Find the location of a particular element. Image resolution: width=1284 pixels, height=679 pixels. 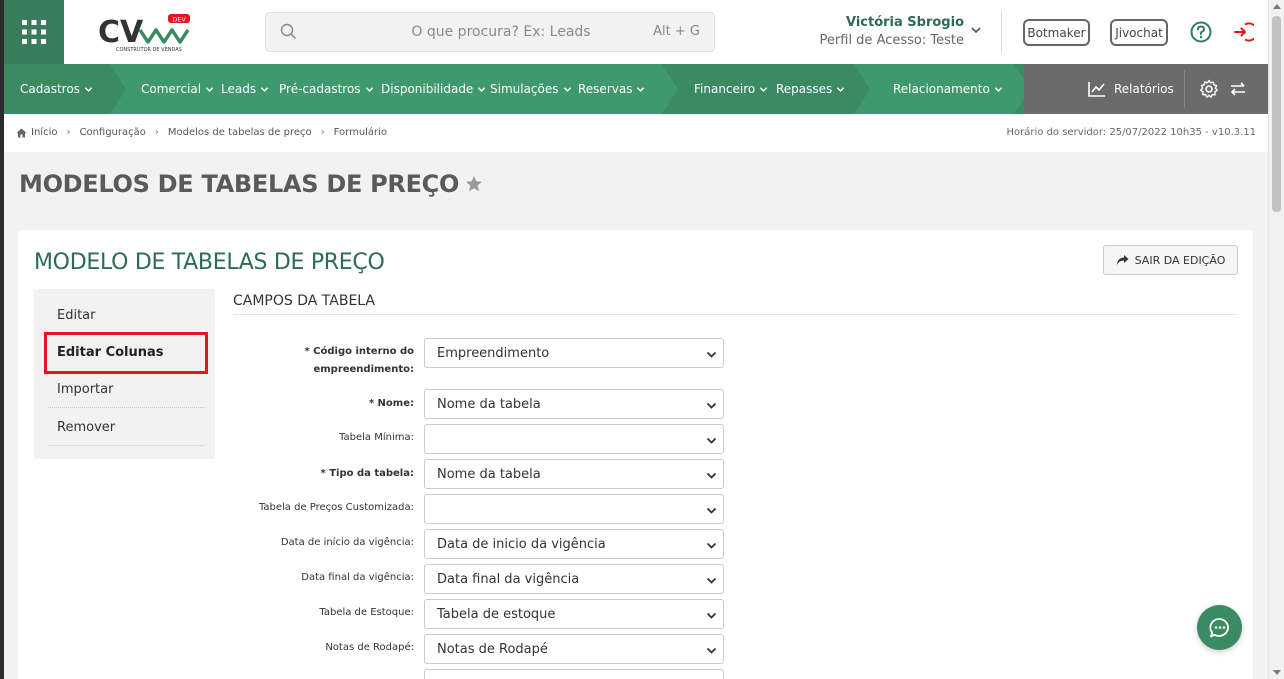

logo-badge: DEV is located at coordinates (179, 20).